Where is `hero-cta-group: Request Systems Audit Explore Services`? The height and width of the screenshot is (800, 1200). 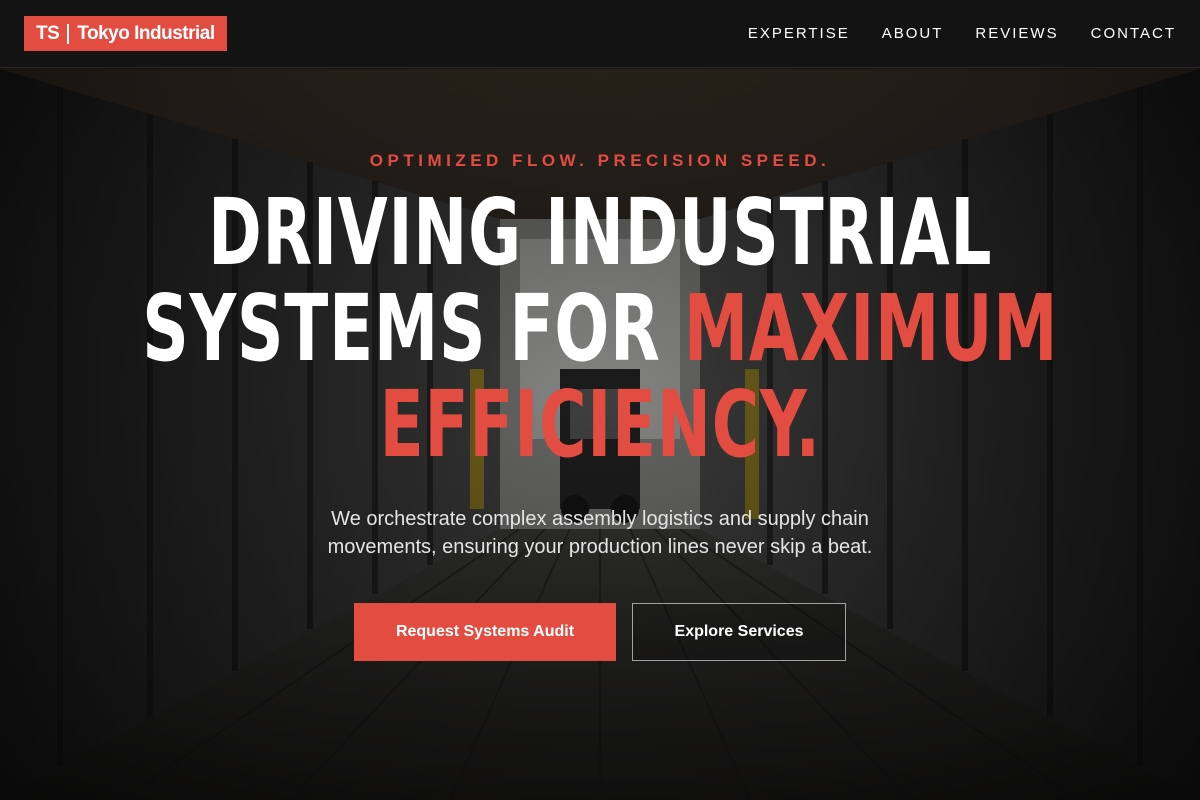
hero-cta-group: Request Systems Audit Explore Services is located at coordinates (600, 632).